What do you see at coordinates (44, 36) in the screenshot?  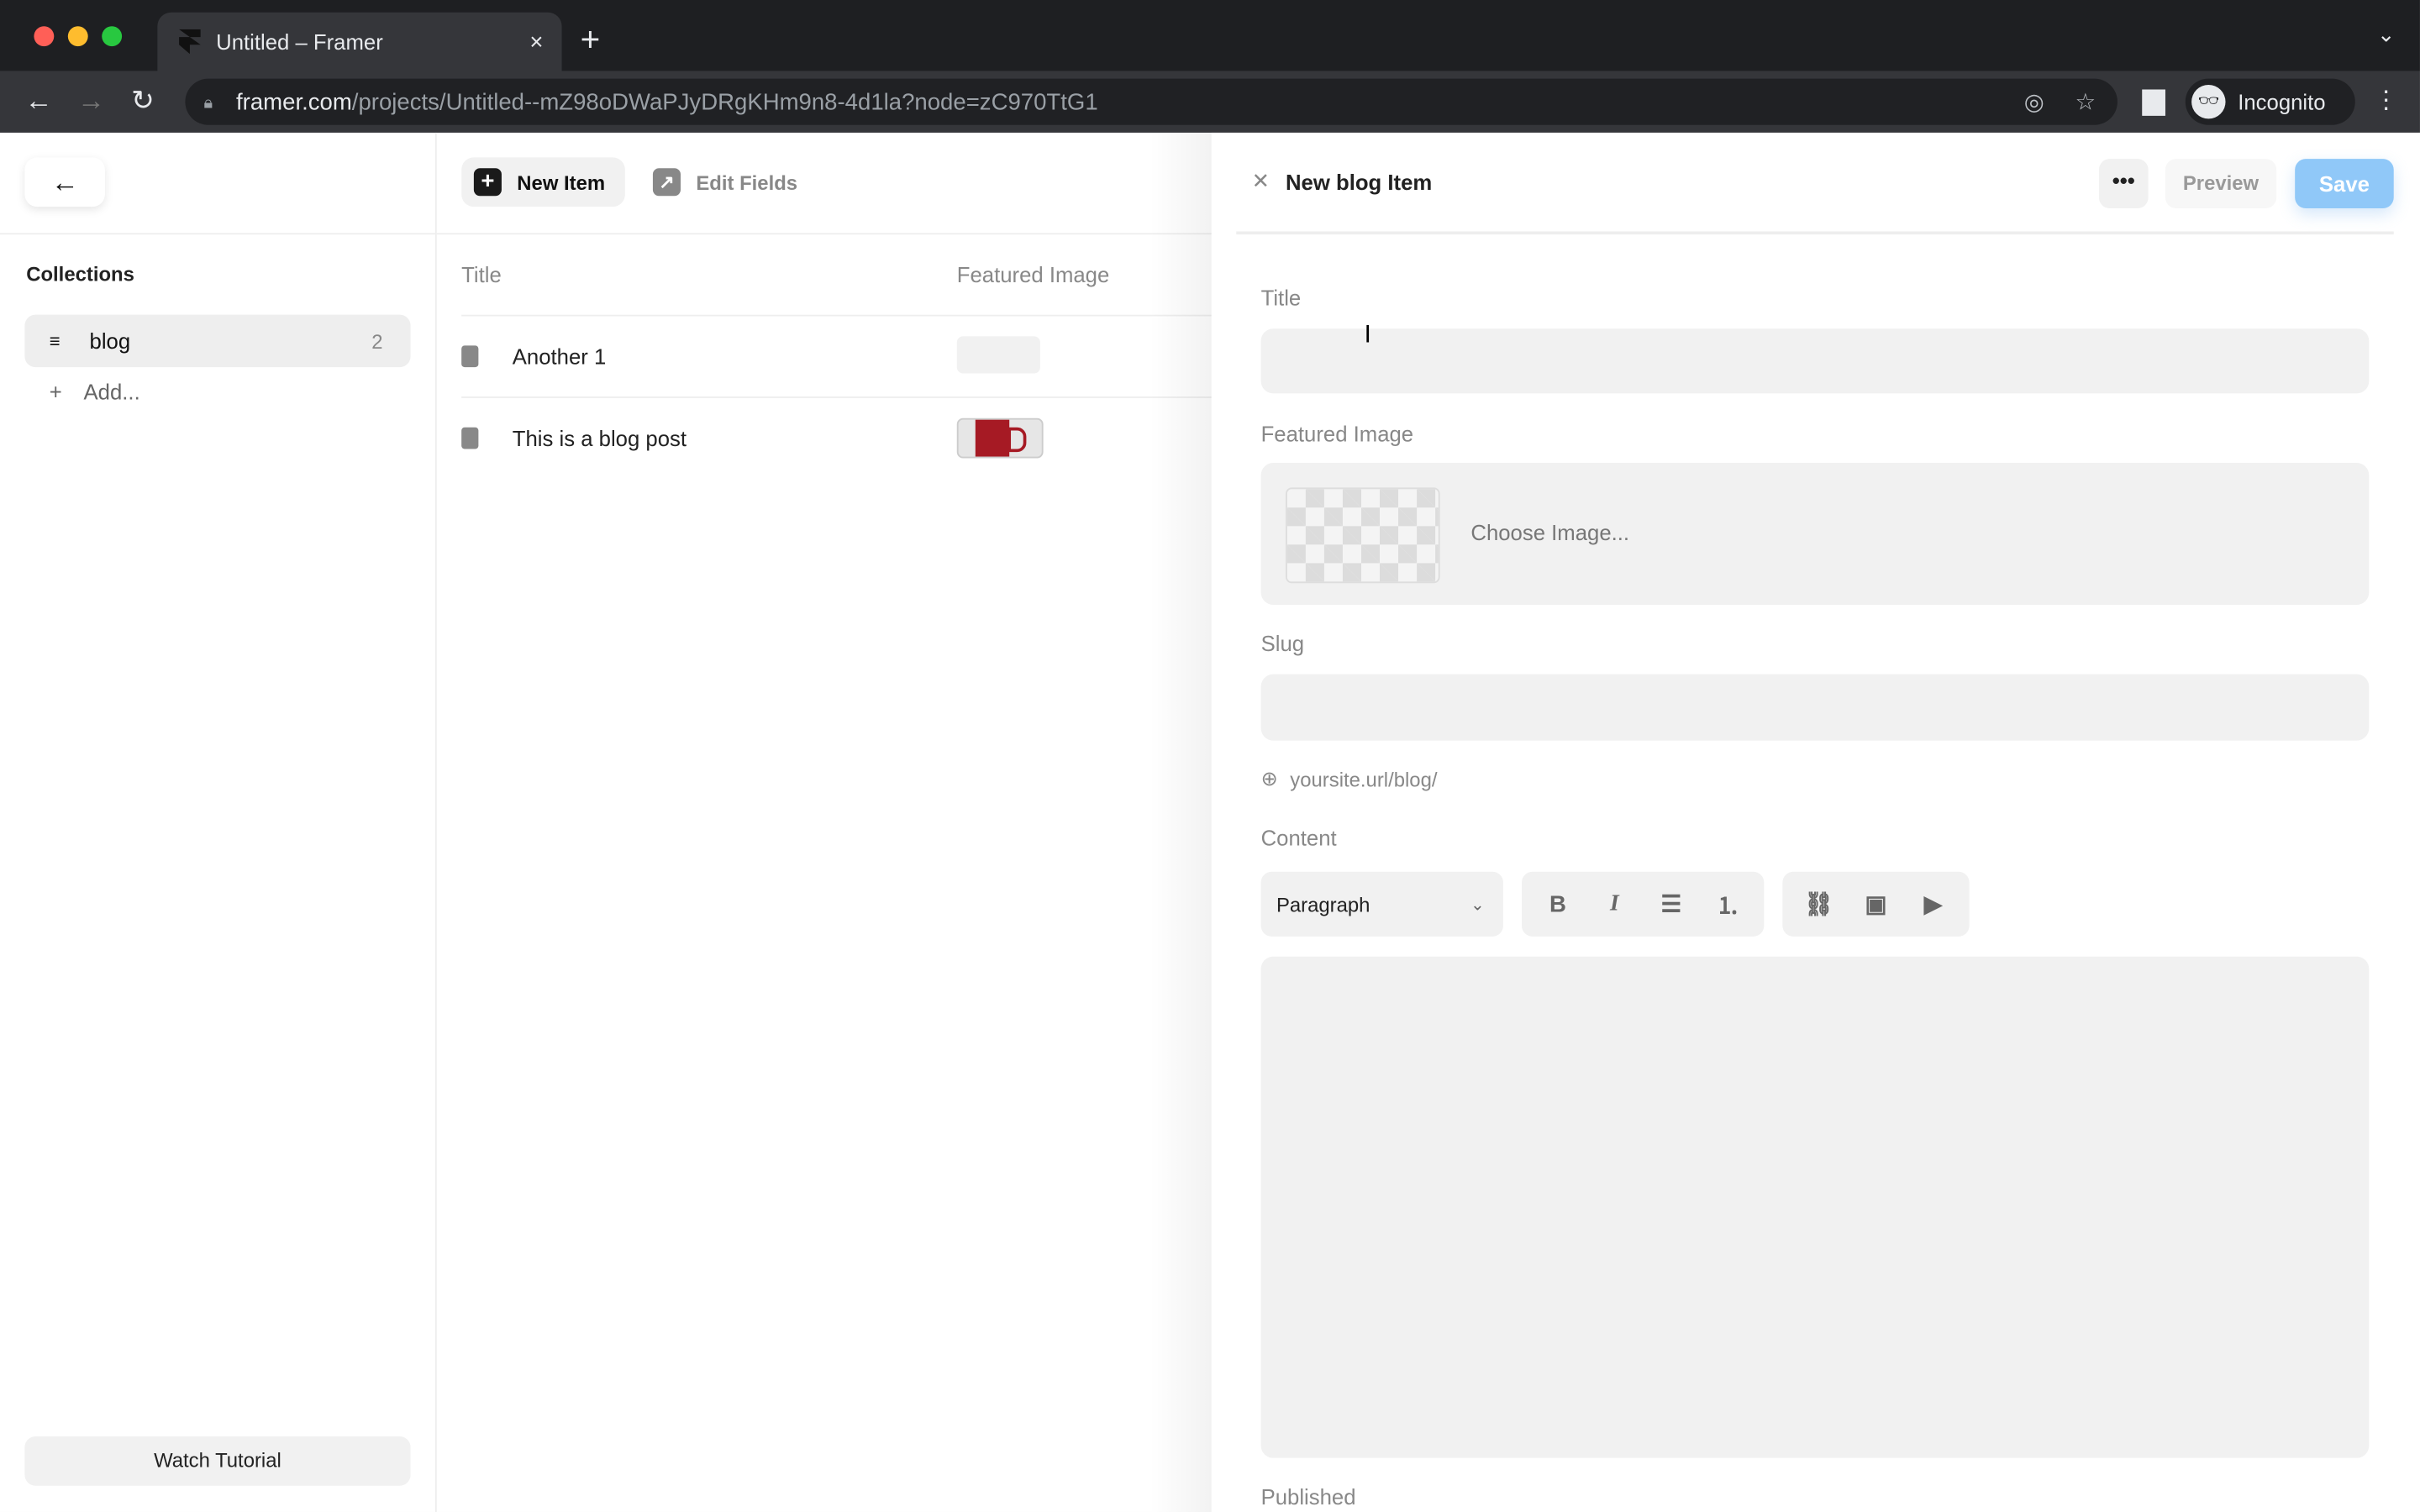 I see `close-window-button` at bounding box center [44, 36].